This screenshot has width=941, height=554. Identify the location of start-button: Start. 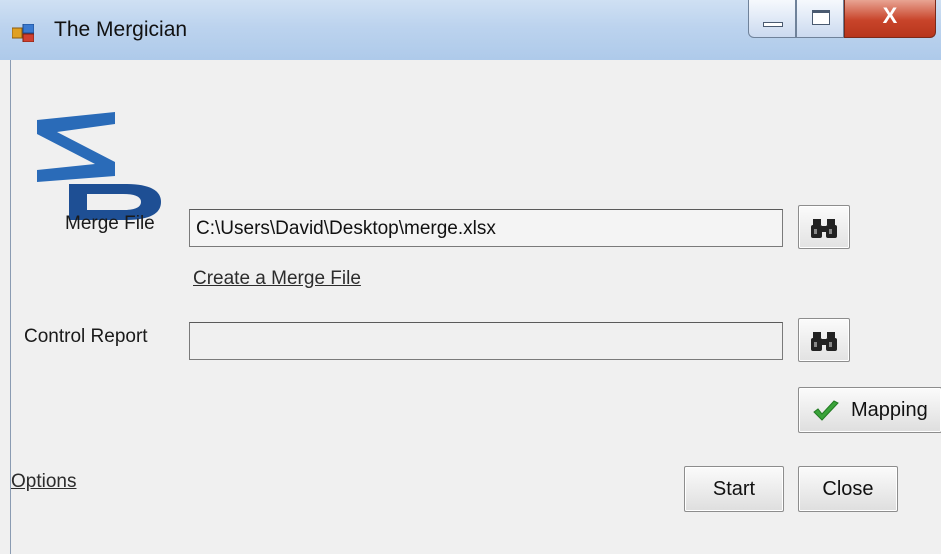
(734, 489).